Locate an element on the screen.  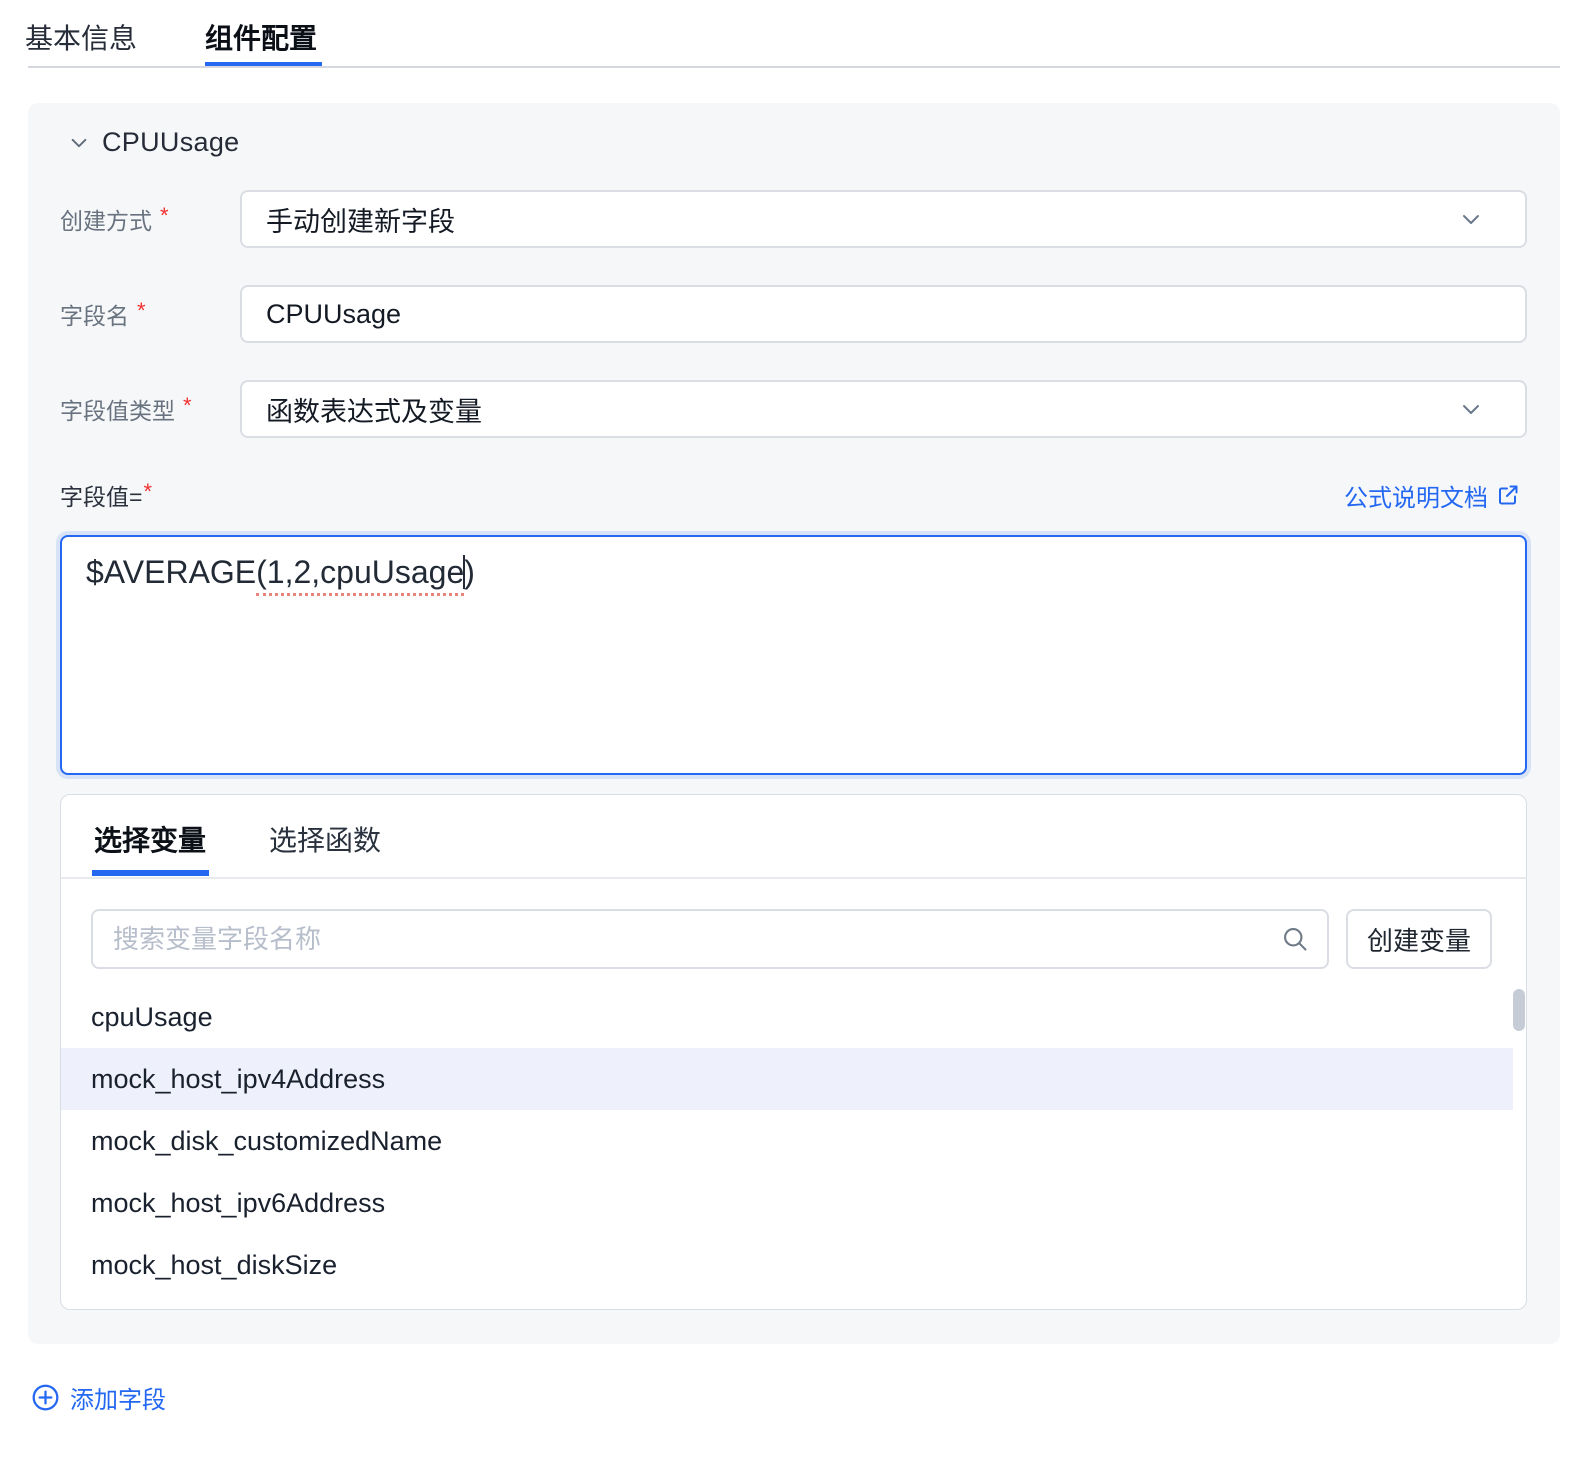
variable-search-box is located at coordinates (710, 939).